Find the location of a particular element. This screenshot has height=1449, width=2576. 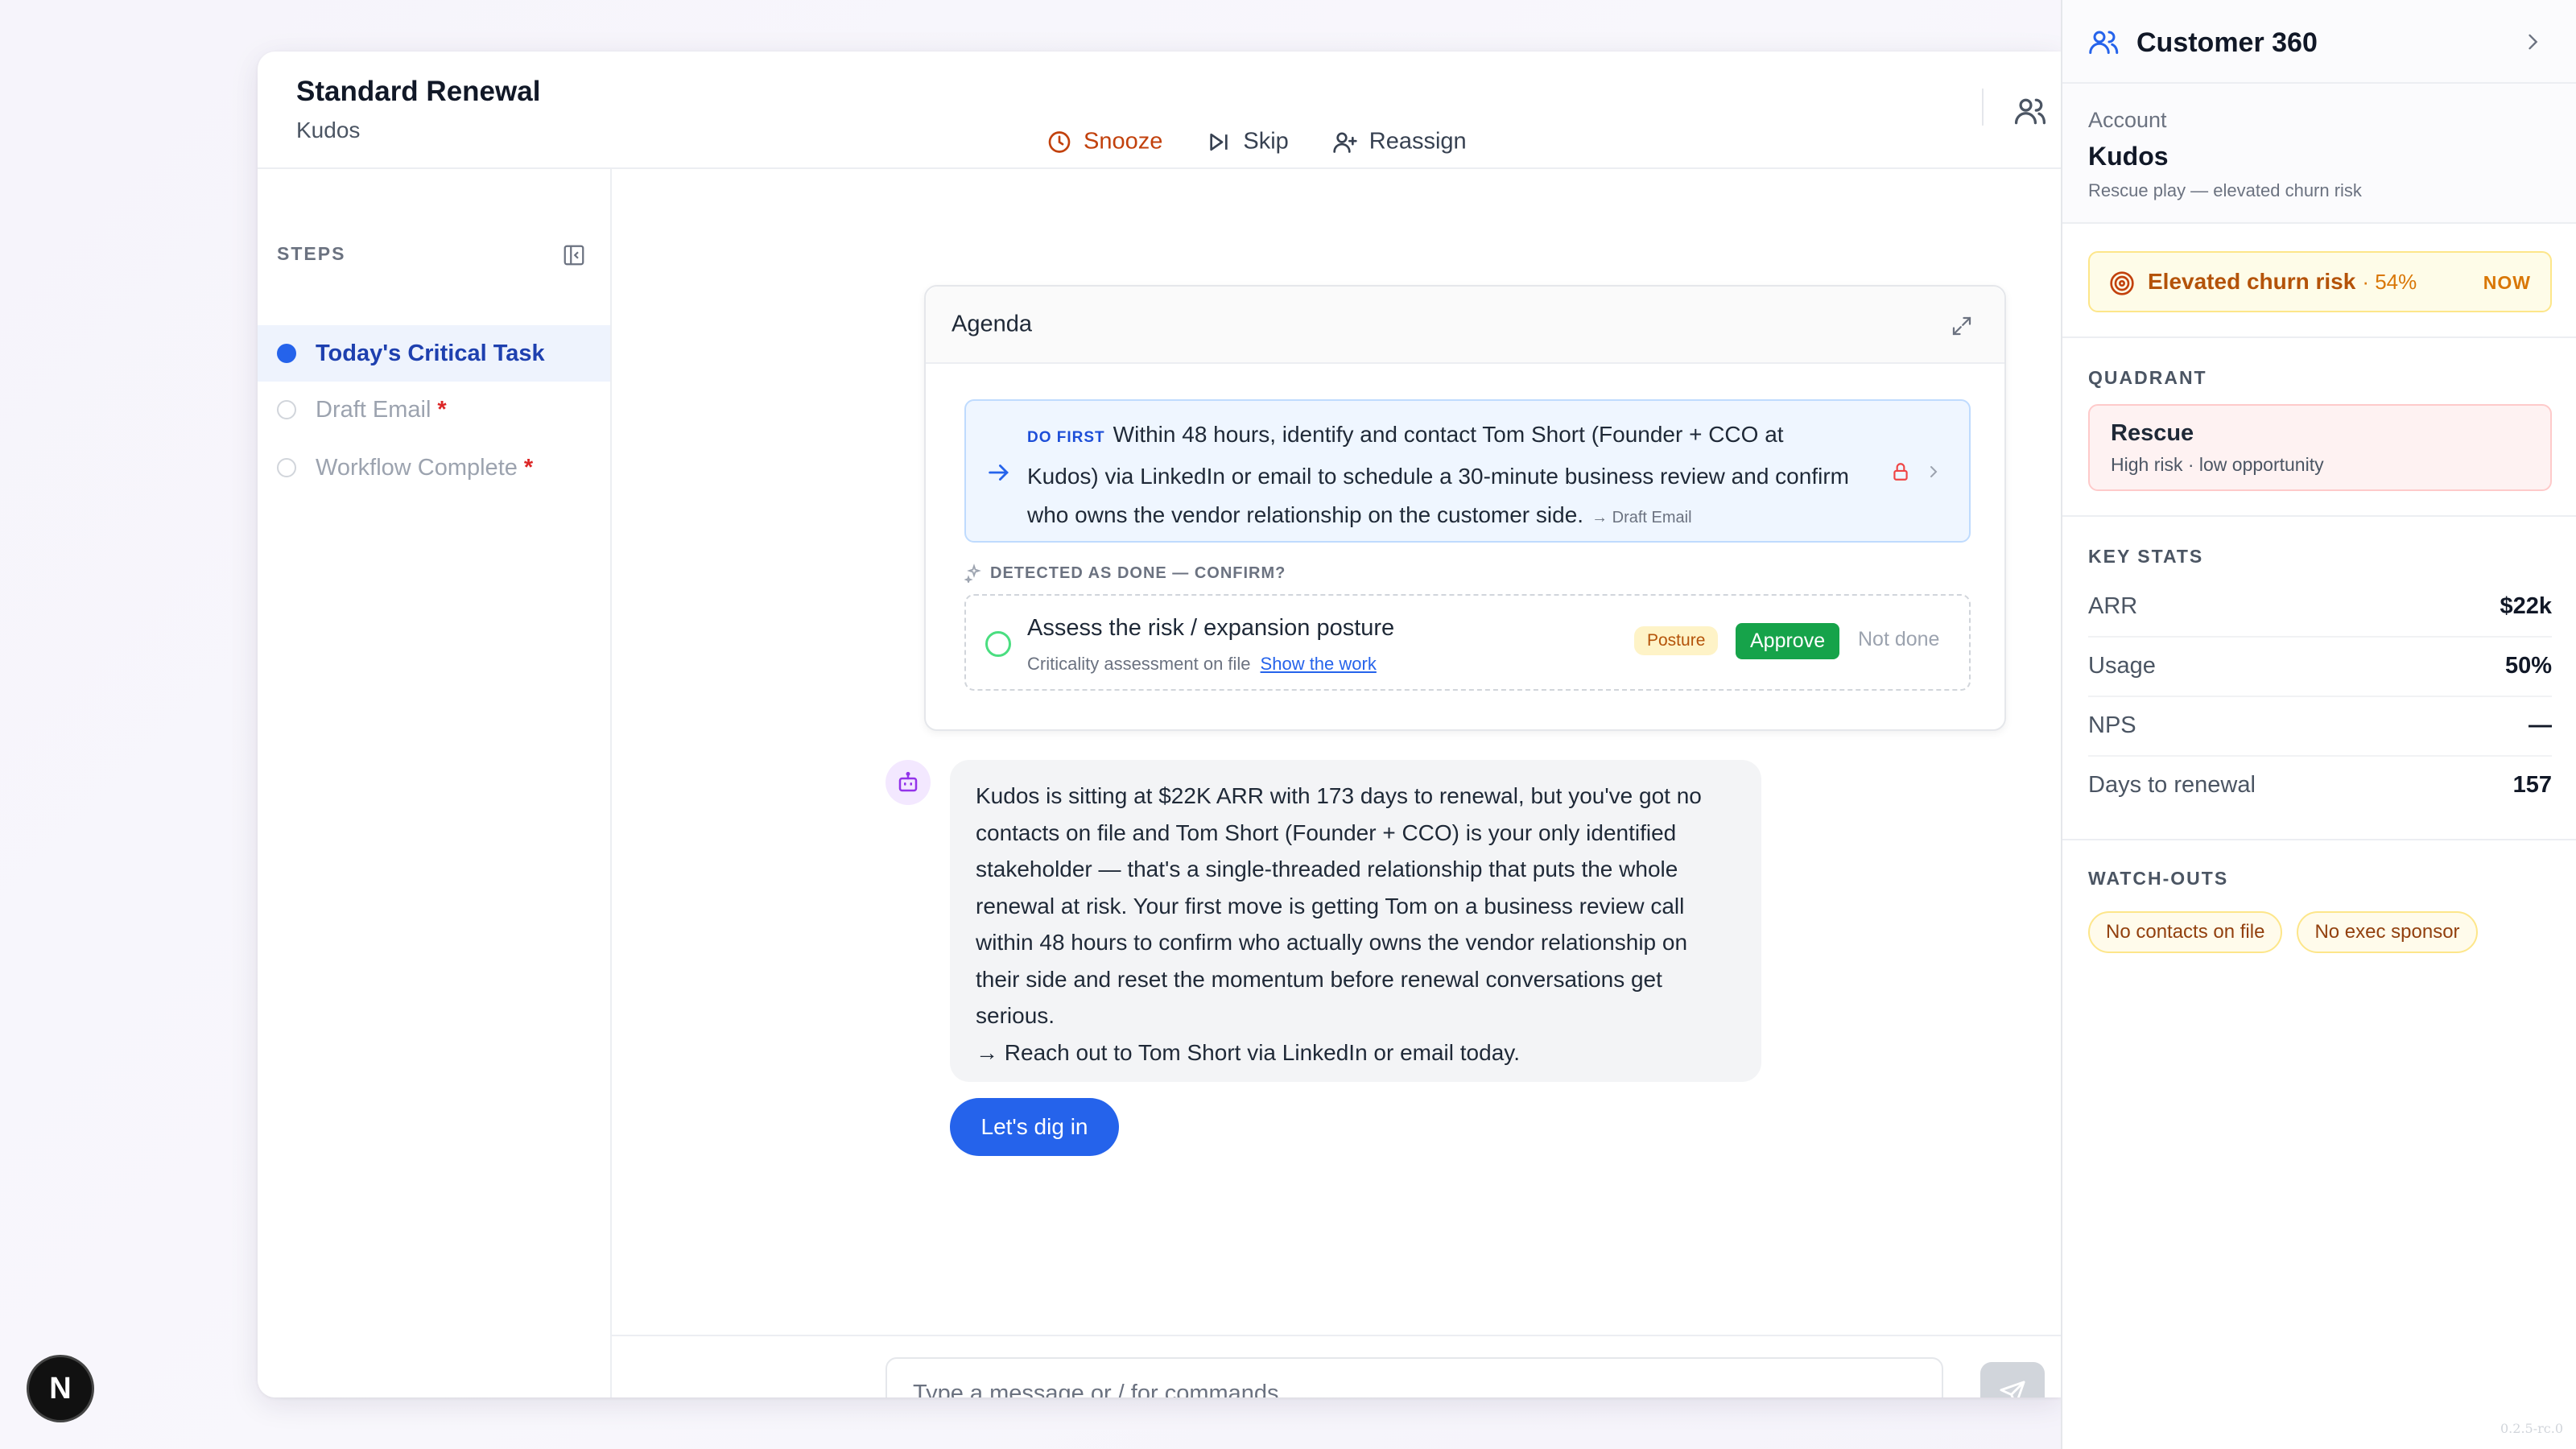

skip-button: Skip is located at coordinates (1247, 141).